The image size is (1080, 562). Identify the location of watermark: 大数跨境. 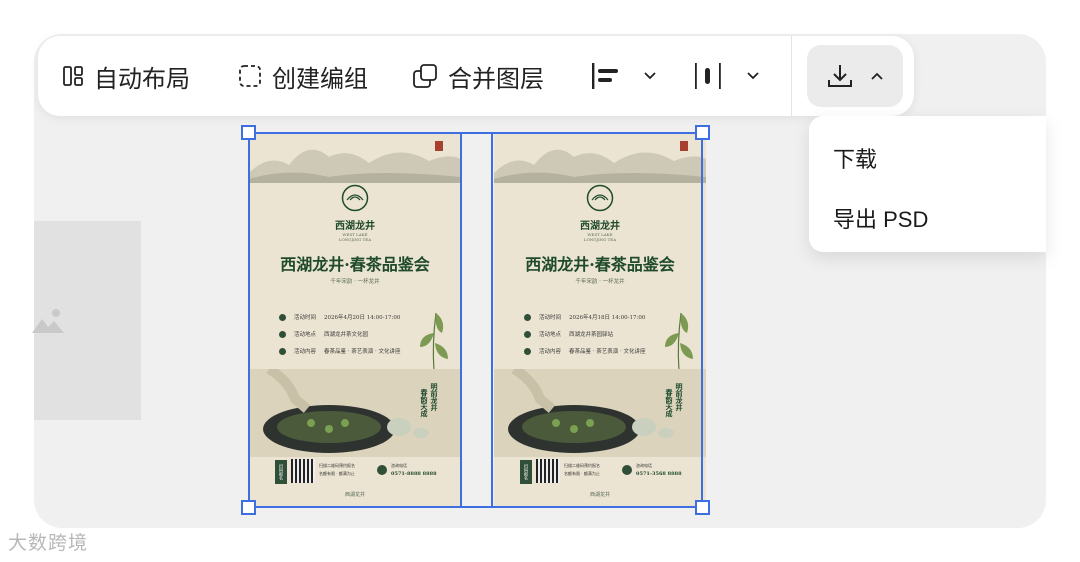
(48, 543).